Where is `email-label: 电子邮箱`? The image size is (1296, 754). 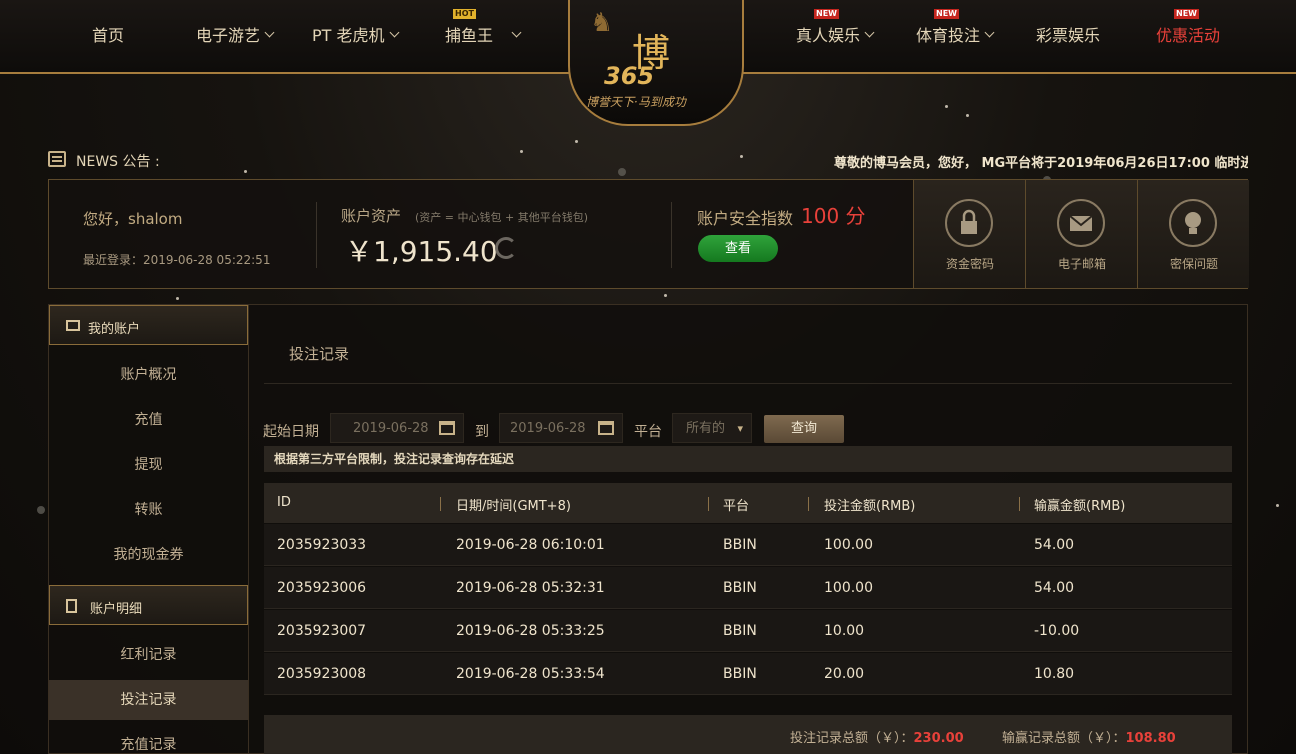
email-label: 电子邮箱 is located at coordinates (1081, 264).